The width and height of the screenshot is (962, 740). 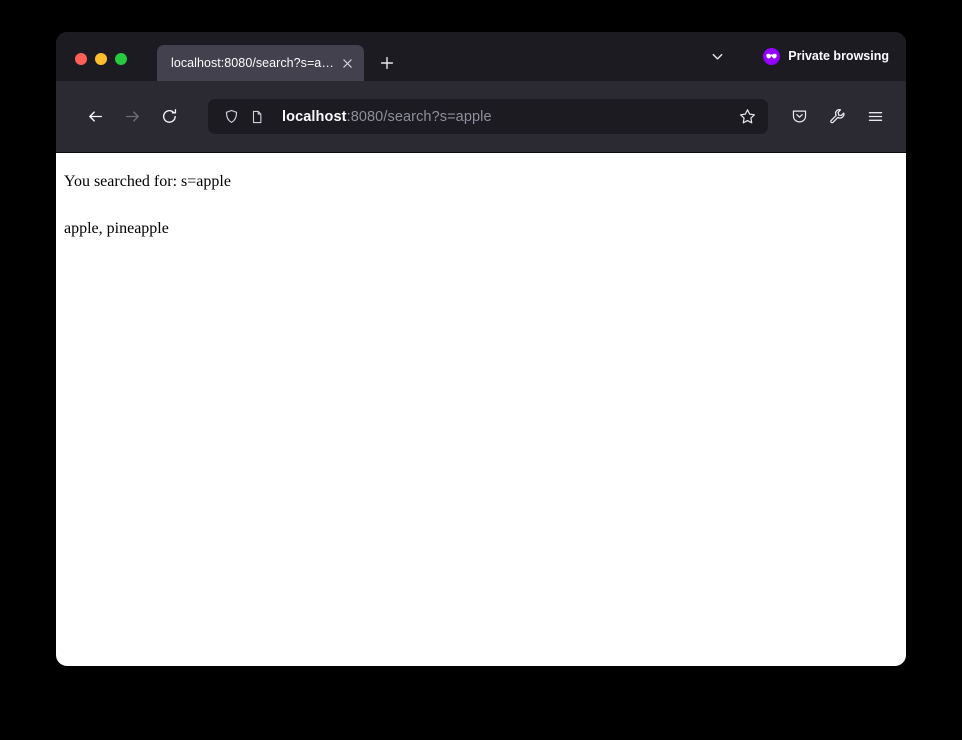 I want to click on url-path: :8080/search?s=apple, so click(x=419, y=116).